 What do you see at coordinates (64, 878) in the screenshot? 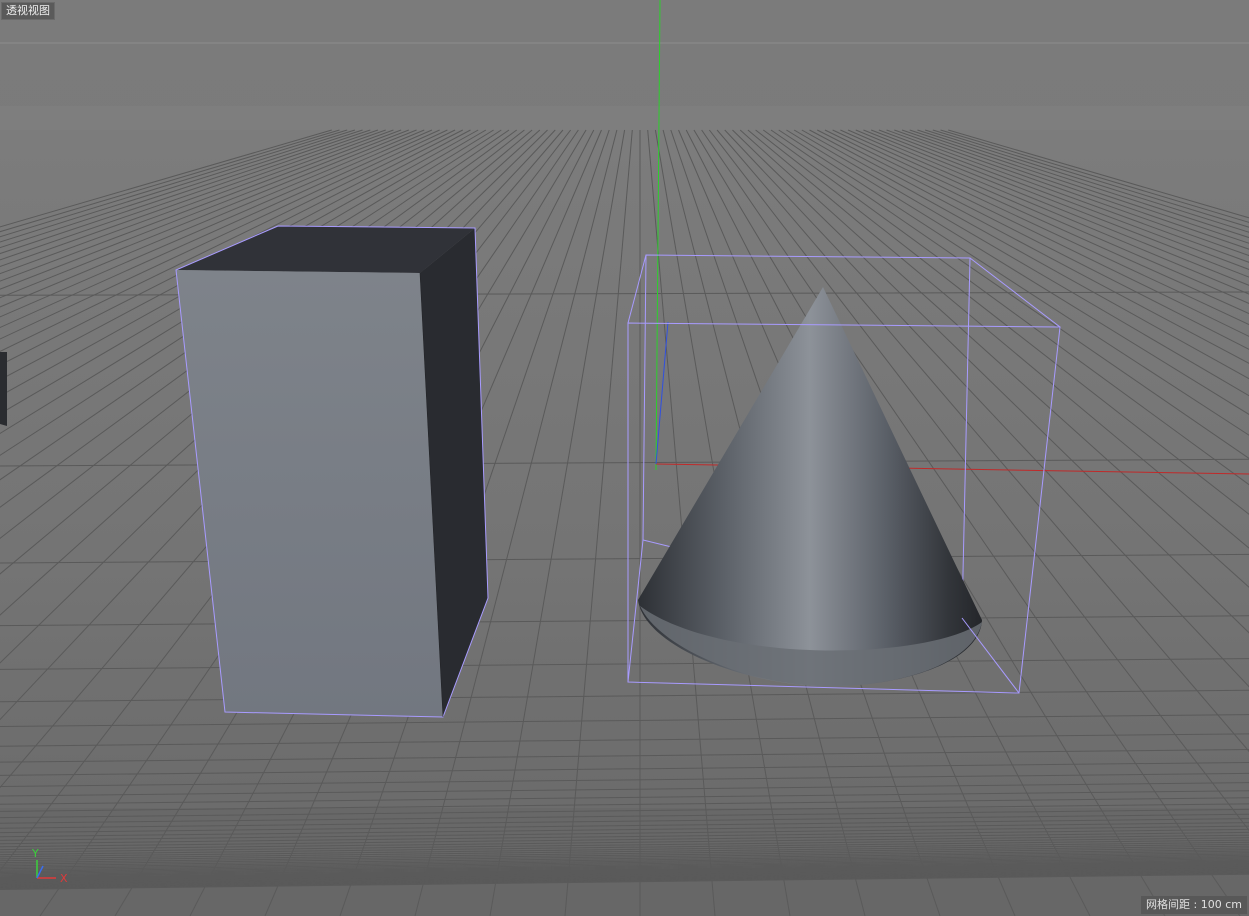
I see `axis-widget-x-label: X` at bounding box center [64, 878].